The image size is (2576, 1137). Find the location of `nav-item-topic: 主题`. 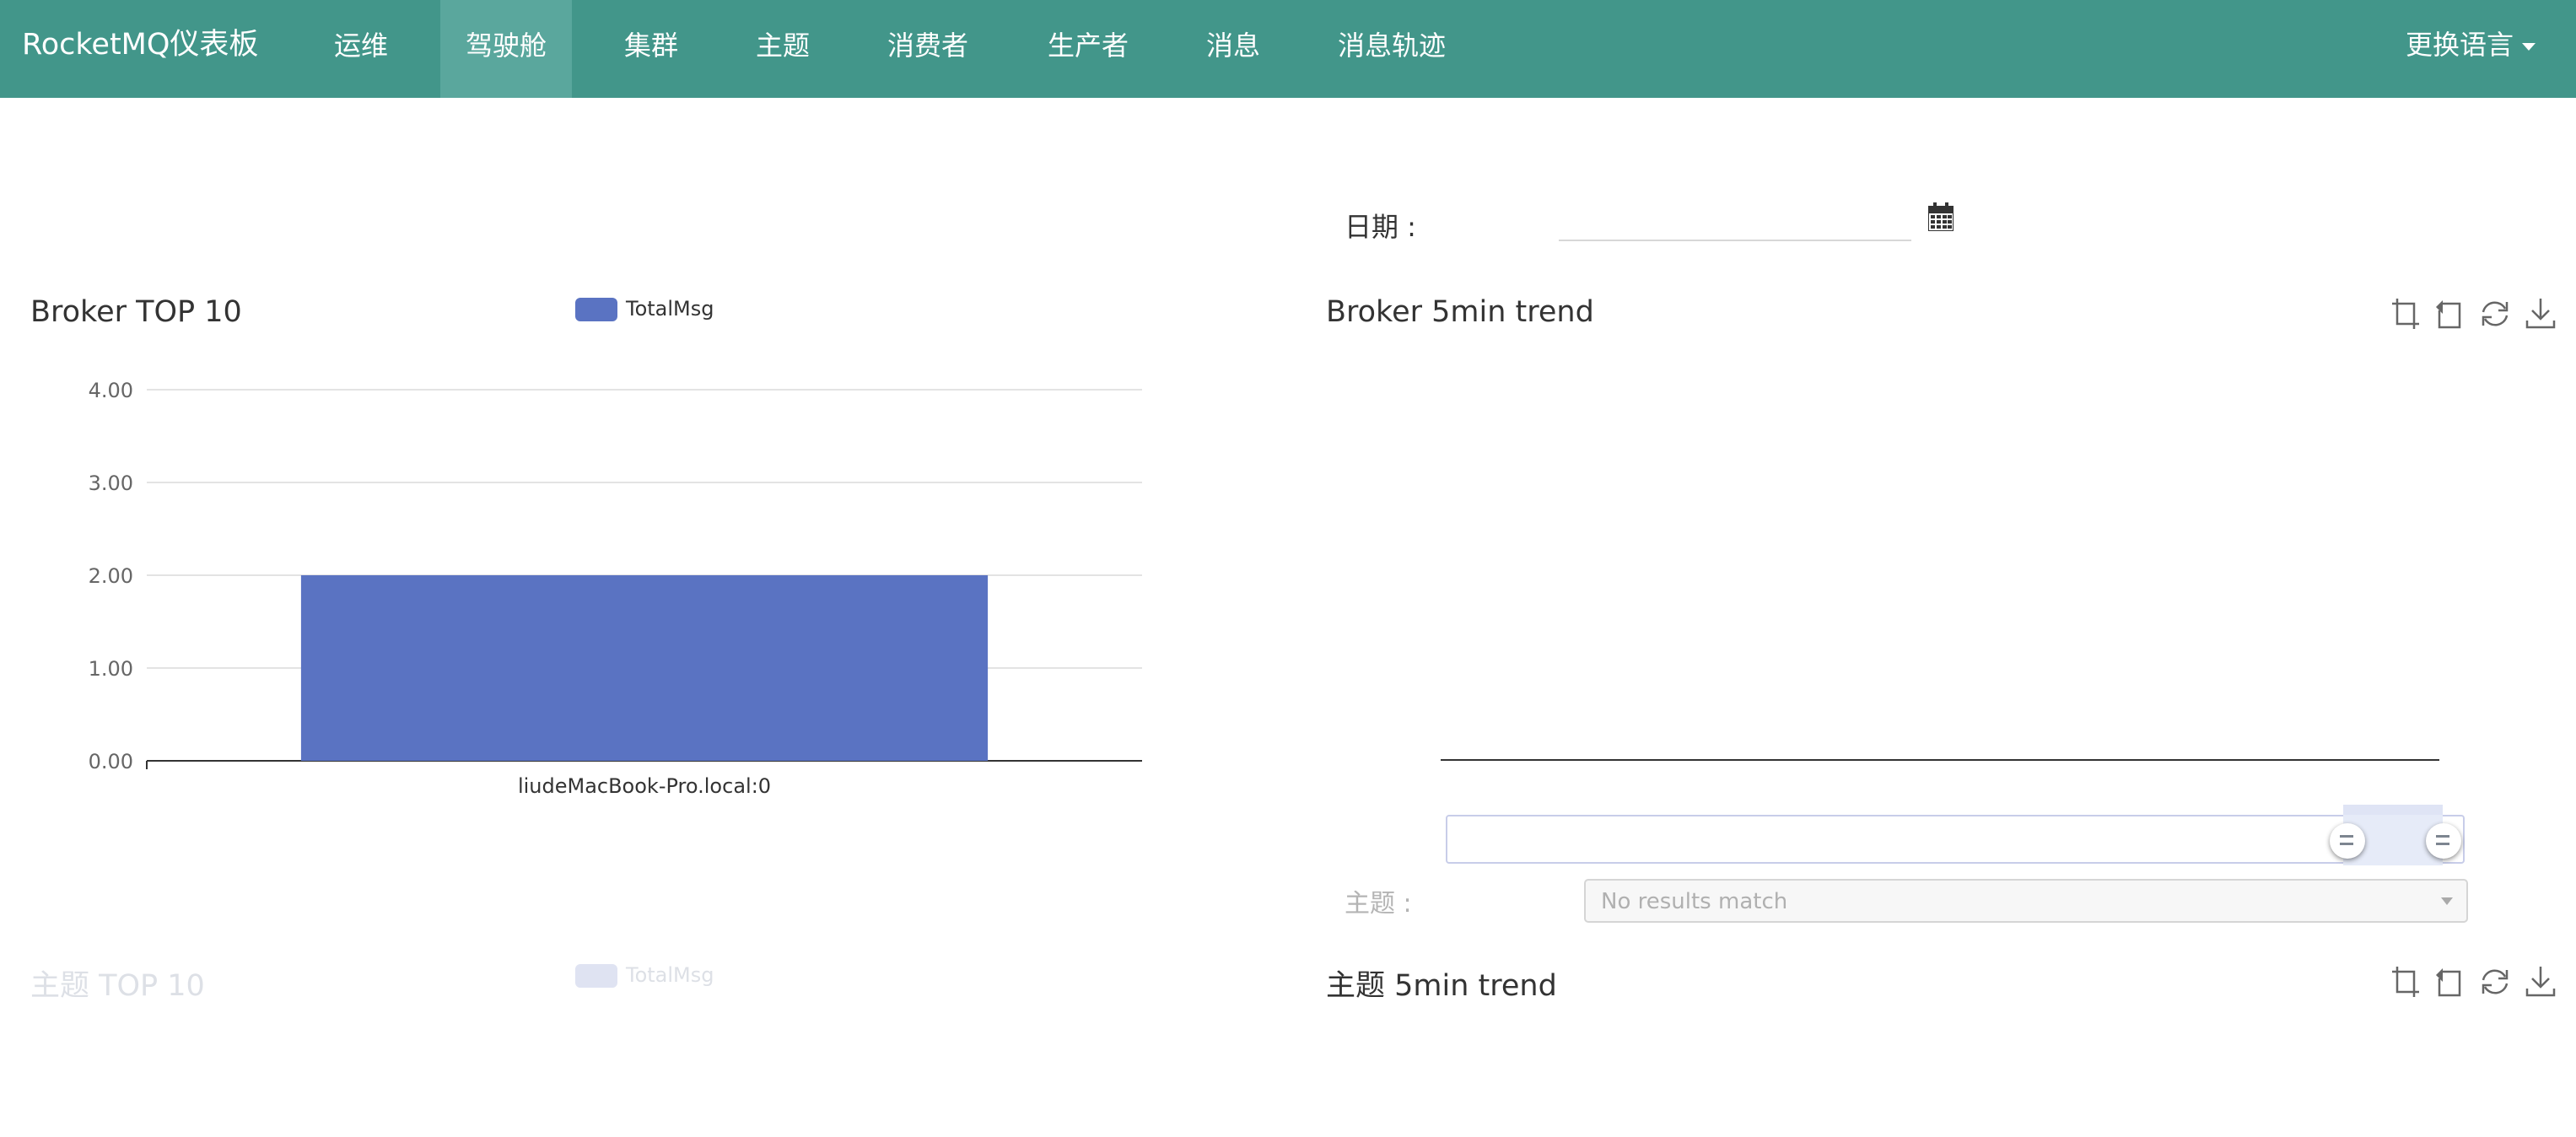

nav-item-topic: 主题 is located at coordinates (782, 49).